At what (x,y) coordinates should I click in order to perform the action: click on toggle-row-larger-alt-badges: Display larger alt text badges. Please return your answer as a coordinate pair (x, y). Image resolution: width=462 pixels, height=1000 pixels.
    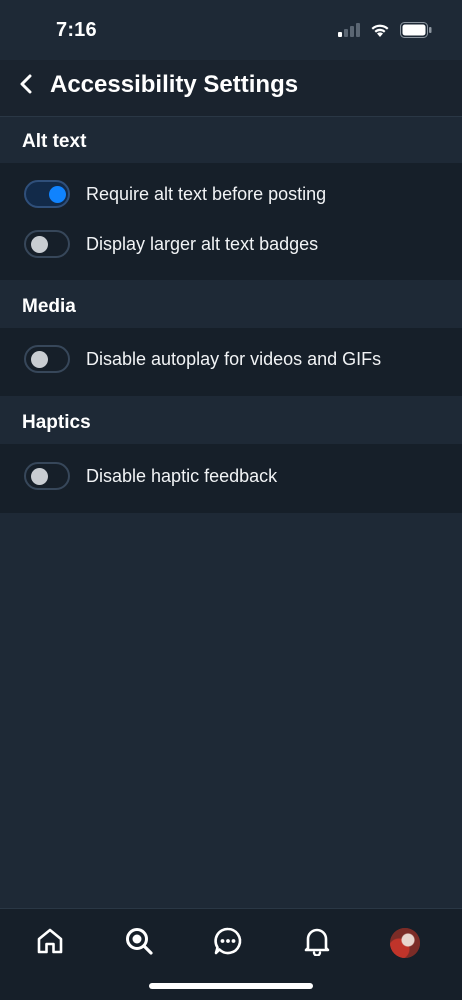
    Looking at the image, I should click on (231, 246).